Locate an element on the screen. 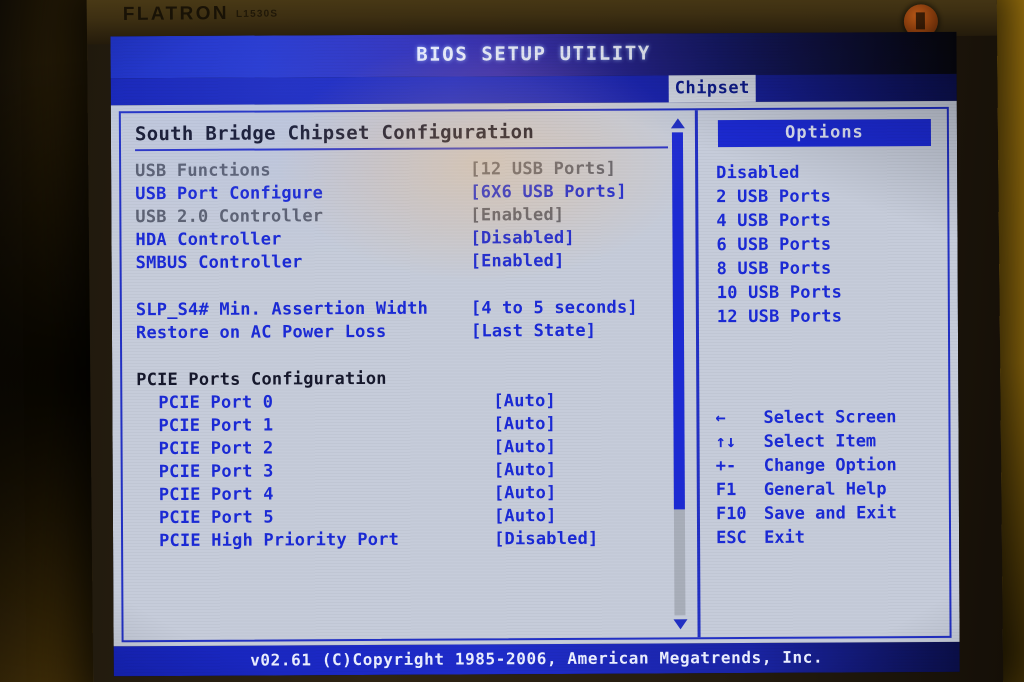  legend-key: ESC is located at coordinates (731, 538).